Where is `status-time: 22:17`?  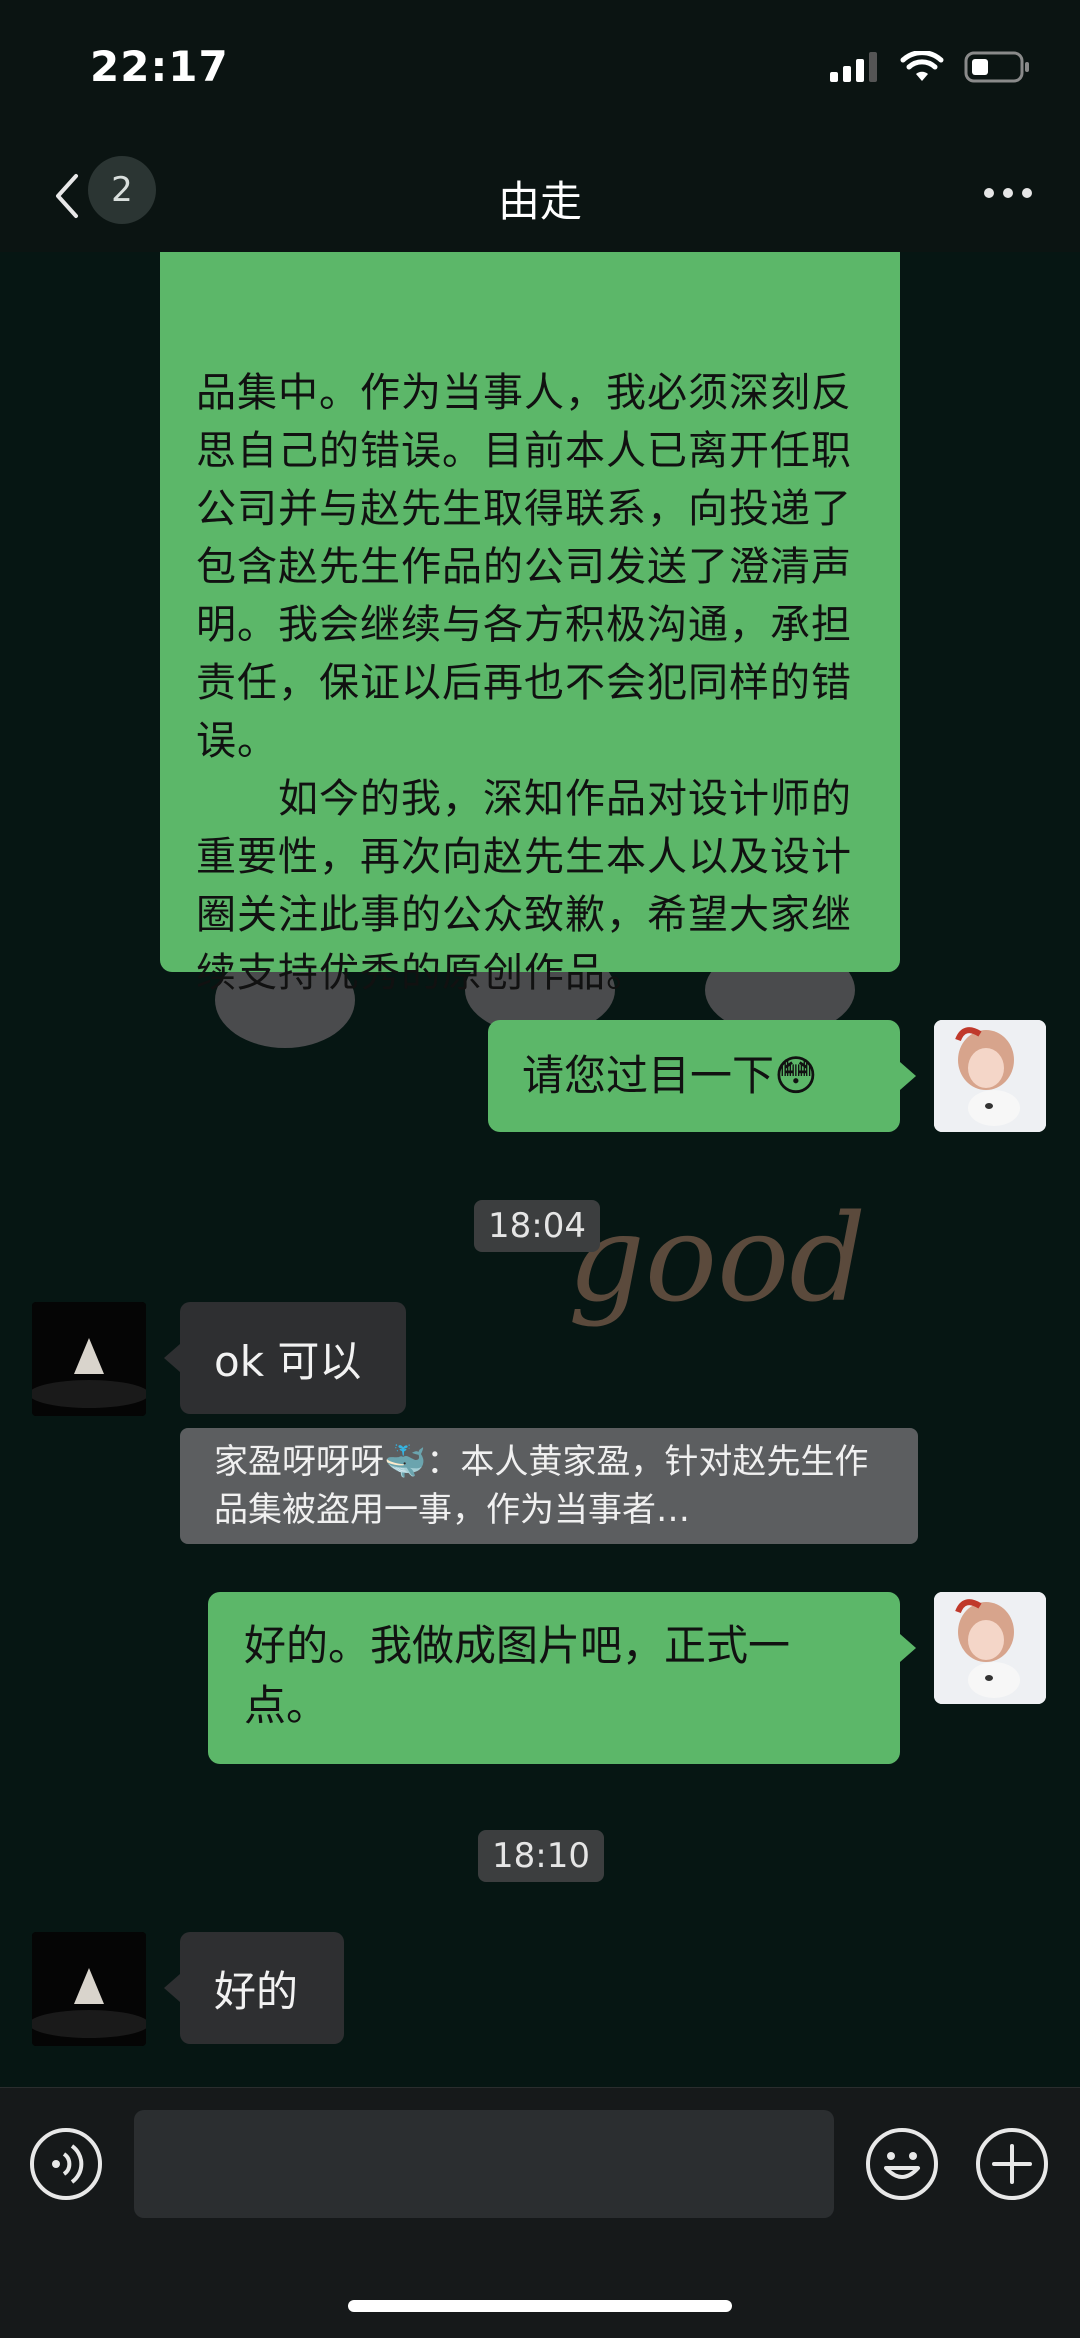 status-time: 22:17 is located at coordinates (159, 66).